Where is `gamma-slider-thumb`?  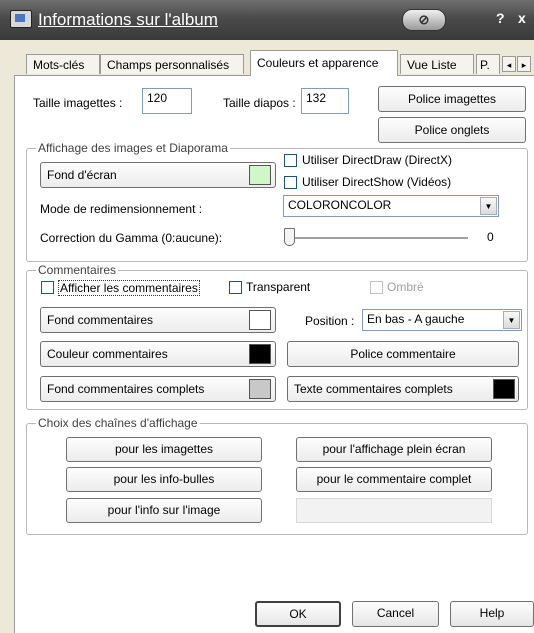 gamma-slider-thumb is located at coordinates (289, 237).